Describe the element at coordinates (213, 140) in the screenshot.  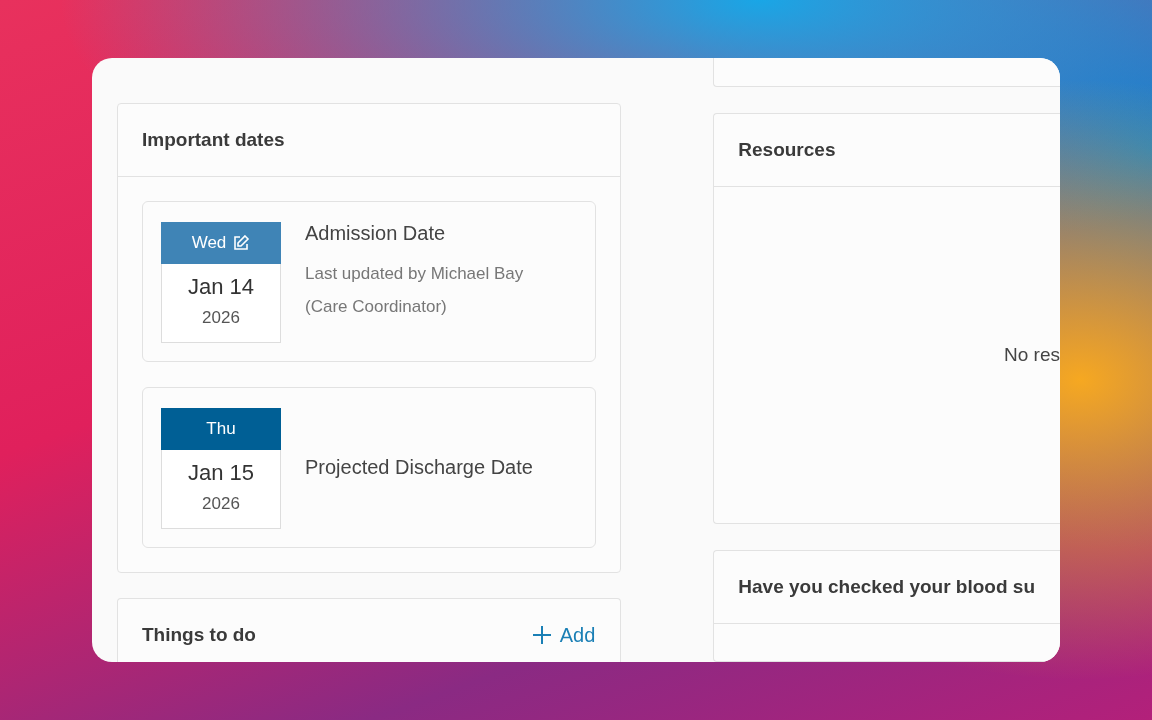
I see `card-title: Important dates` at that location.